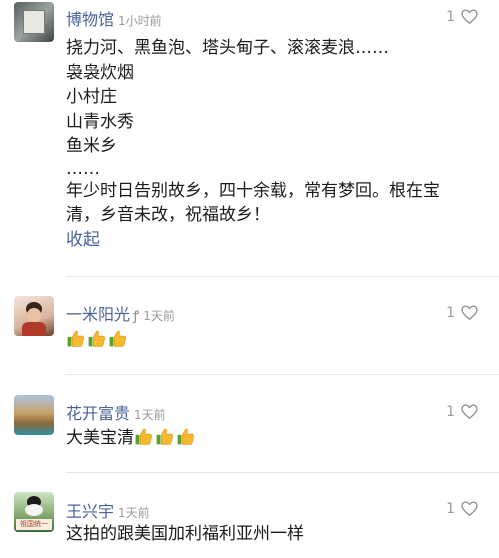  Describe the element at coordinates (136, 316) in the screenshot. I see `verified-icon: ꝭ` at that location.